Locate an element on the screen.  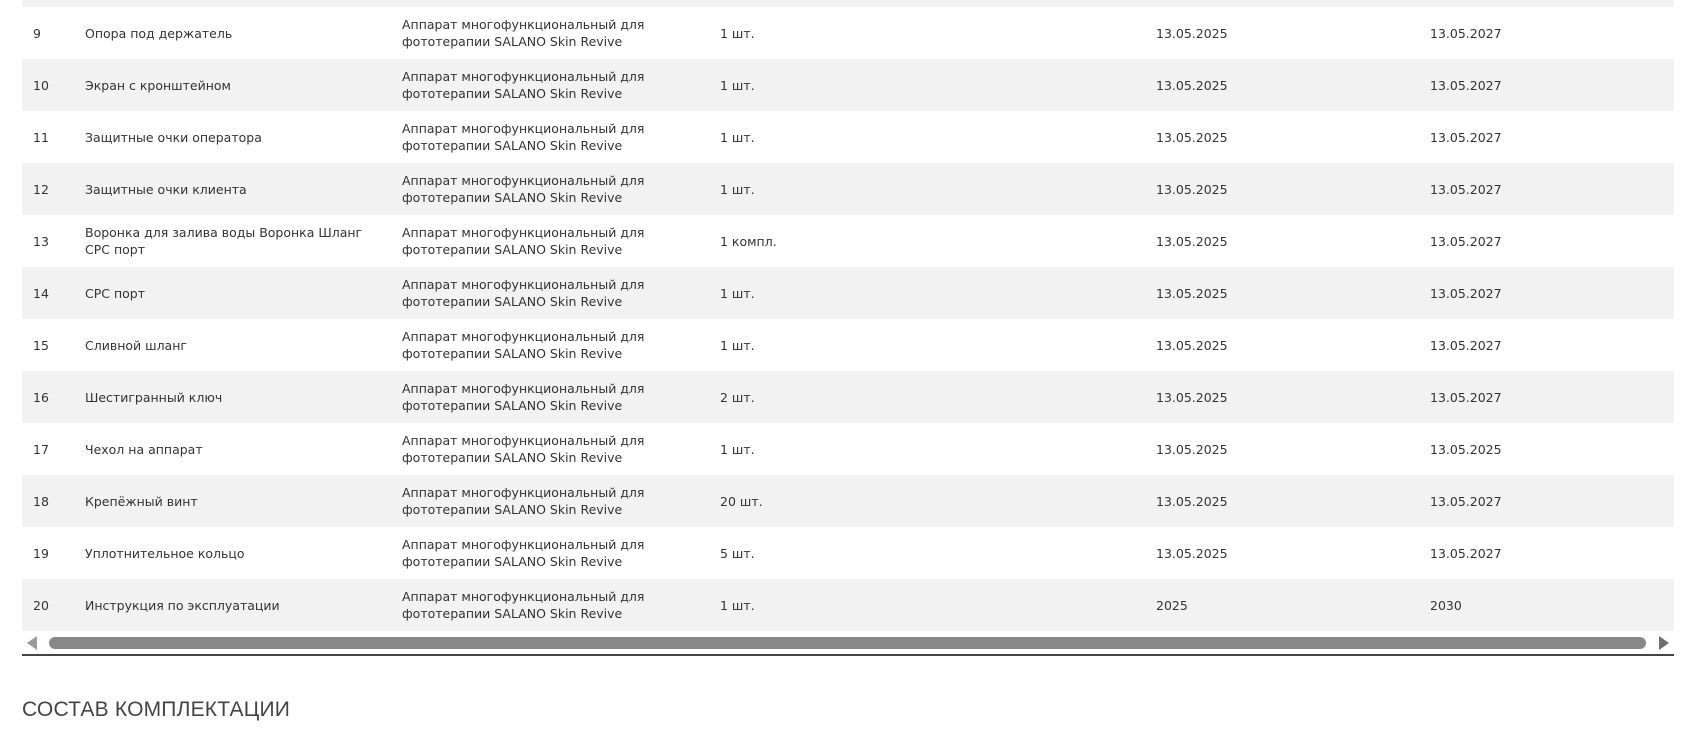
row-number: 19 is located at coordinates (41, 553).